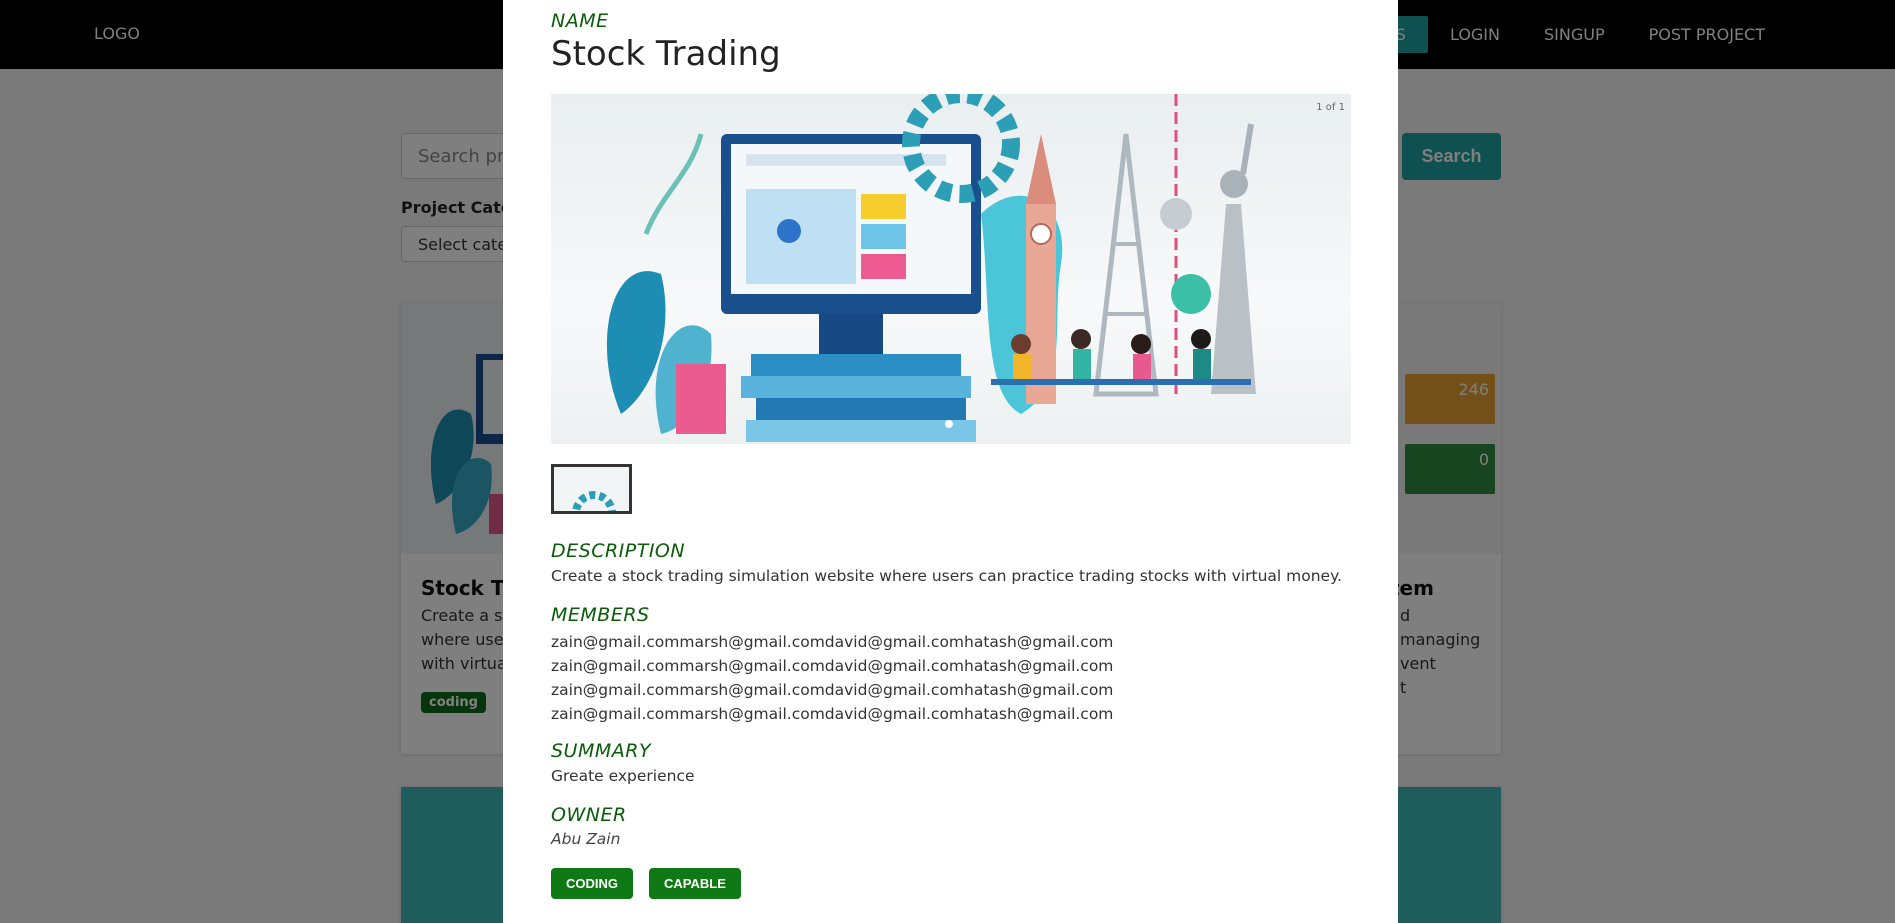  I want to click on members-label: MEMBERS, so click(600, 615).